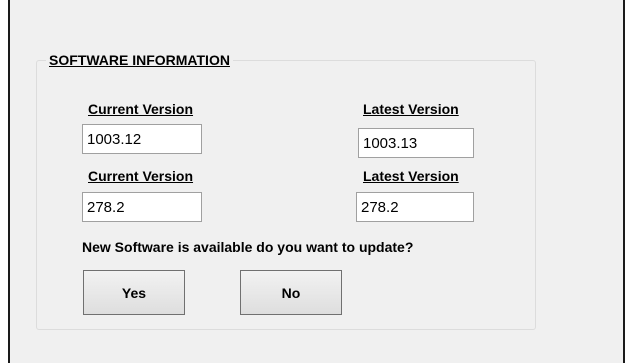 This screenshot has width=627, height=363. Describe the element at coordinates (291, 292) in the screenshot. I see `no-button: No` at that location.